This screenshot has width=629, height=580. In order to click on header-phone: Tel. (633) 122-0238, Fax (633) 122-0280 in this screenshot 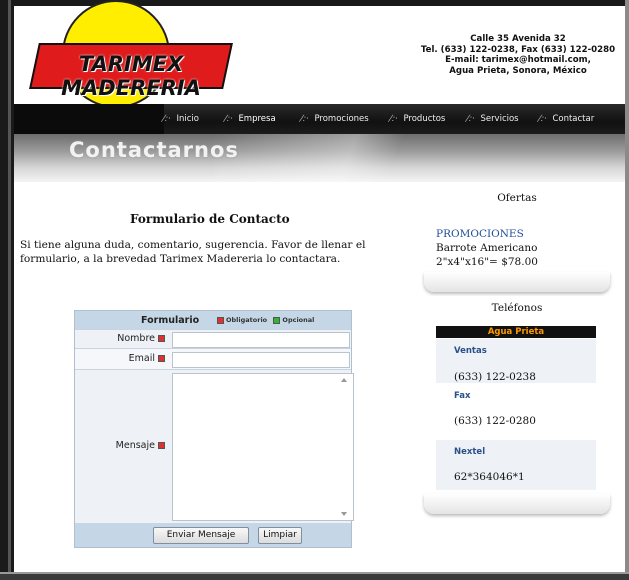, I will do `click(518, 49)`.